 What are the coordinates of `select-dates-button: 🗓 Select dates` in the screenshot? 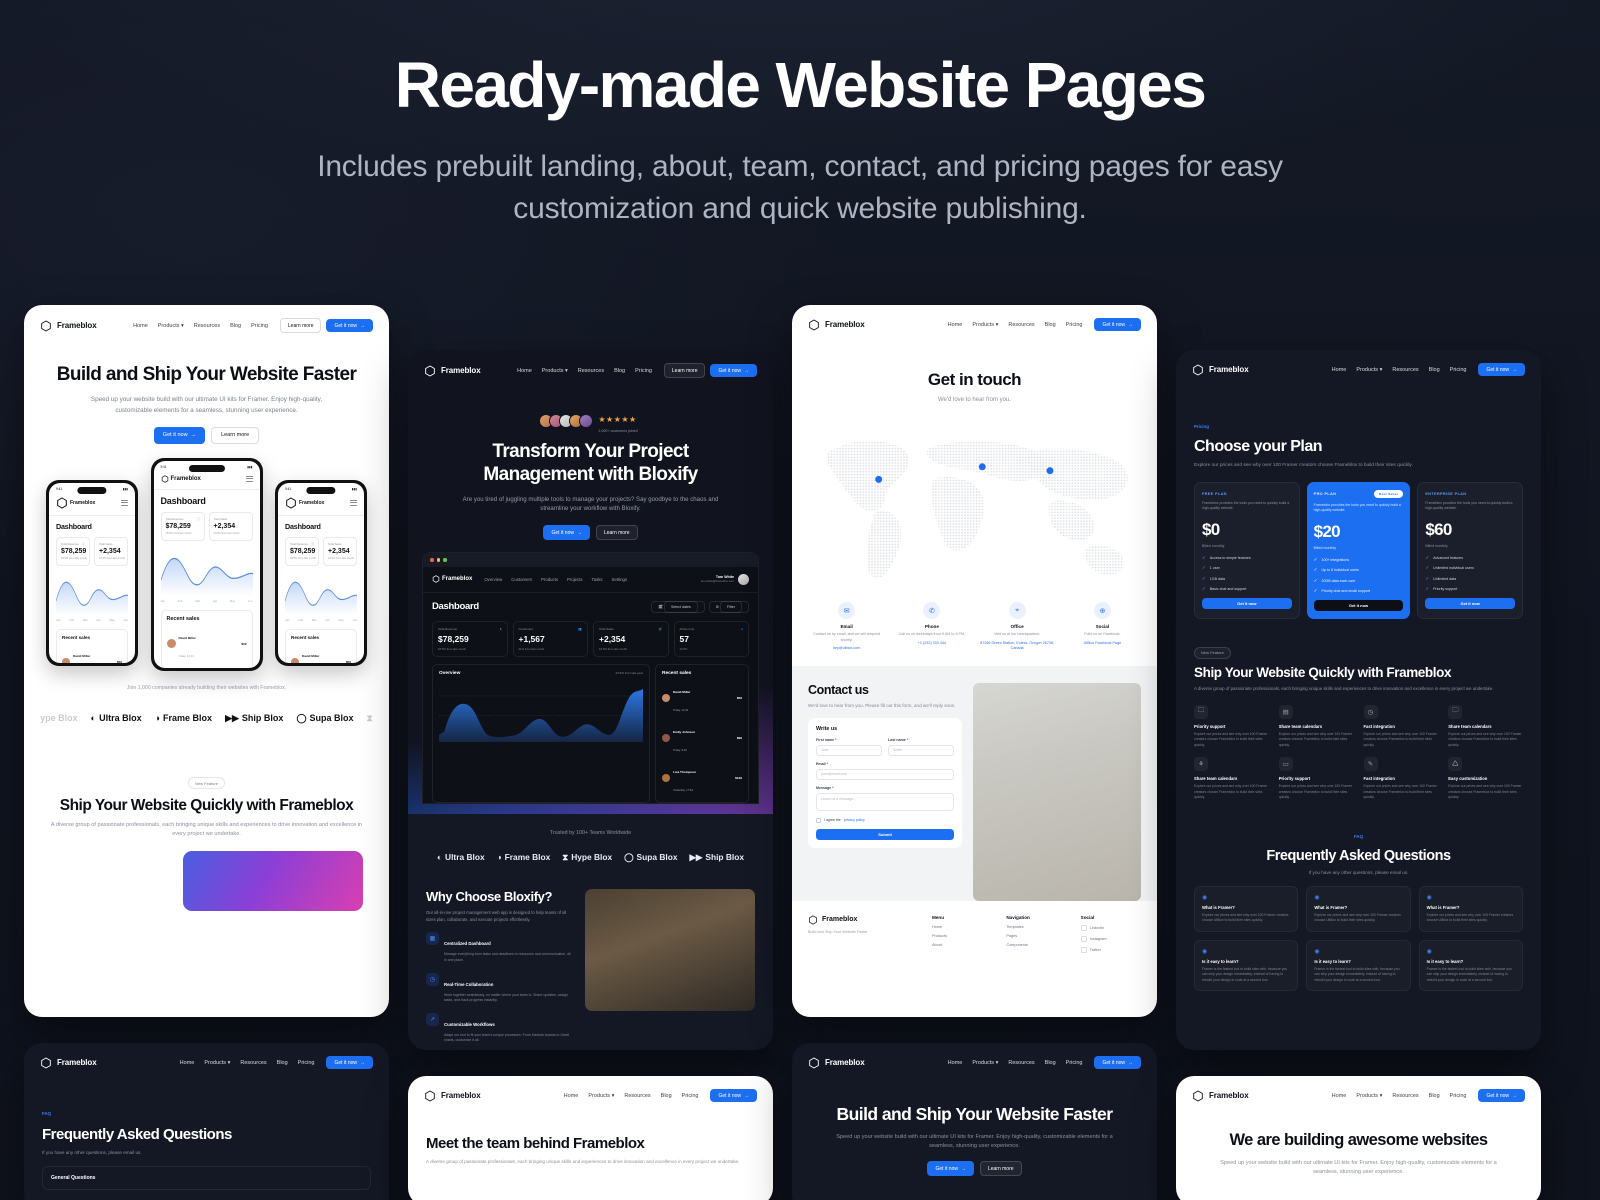 It's located at (678, 606).